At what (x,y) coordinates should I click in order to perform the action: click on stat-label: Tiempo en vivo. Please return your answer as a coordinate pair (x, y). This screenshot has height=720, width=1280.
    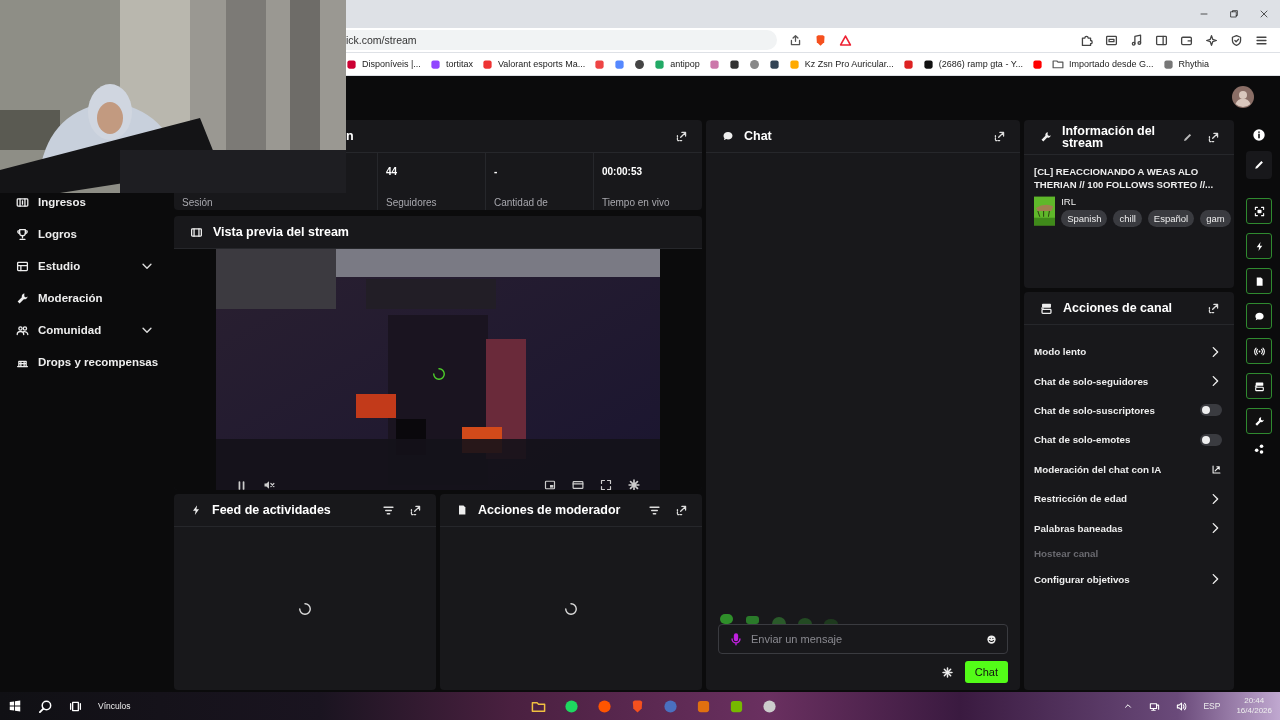
    Looking at the image, I should click on (636, 202).